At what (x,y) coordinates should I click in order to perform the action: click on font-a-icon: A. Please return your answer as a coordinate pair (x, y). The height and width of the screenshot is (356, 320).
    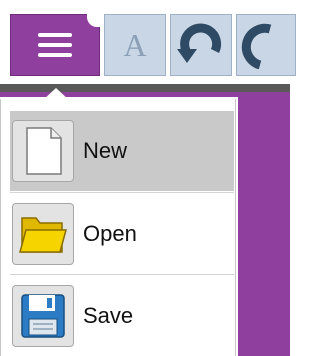
    Looking at the image, I should click on (135, 44).